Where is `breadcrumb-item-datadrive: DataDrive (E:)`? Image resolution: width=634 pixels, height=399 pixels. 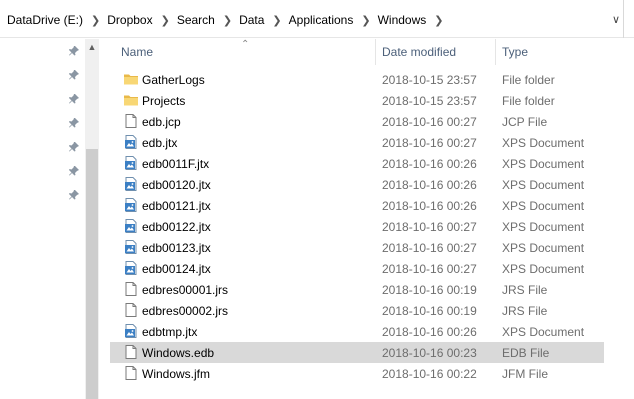 breadcrumb-item-datadrive: DataDrive (E:) is located at coordinates (45, 20).